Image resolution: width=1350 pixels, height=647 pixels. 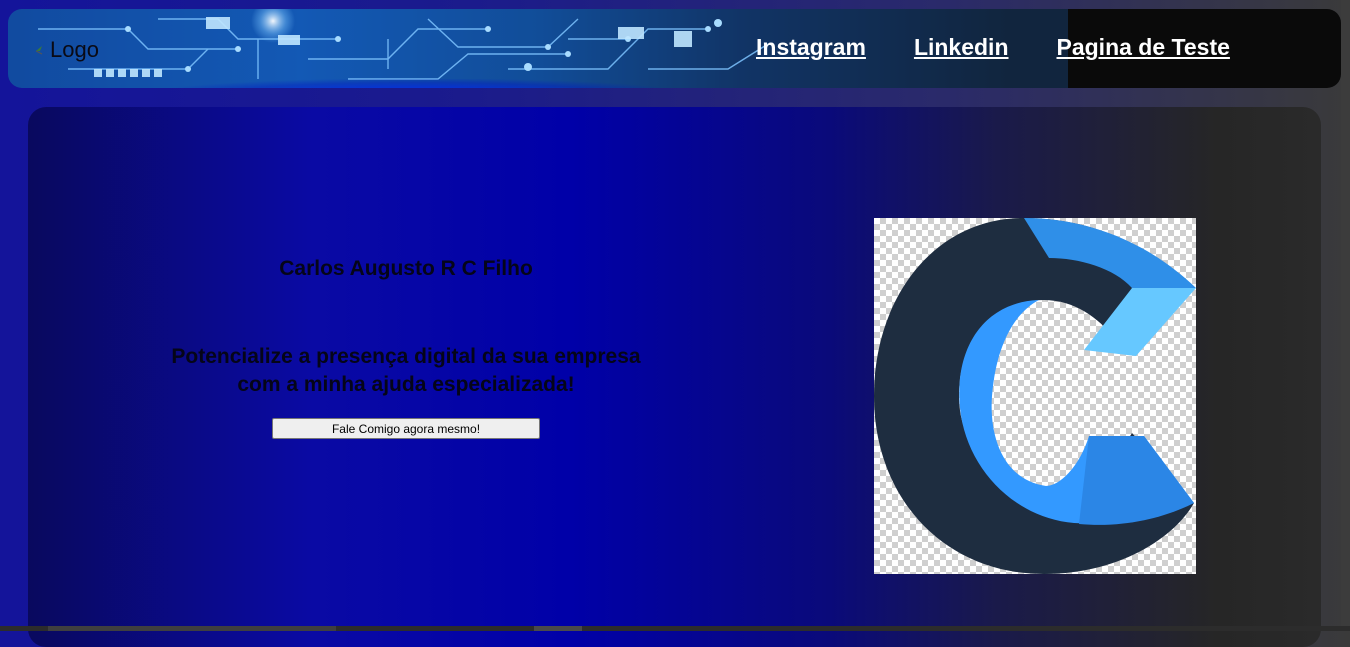 I want to click on logo: Logo, so click(x=66, y=50).